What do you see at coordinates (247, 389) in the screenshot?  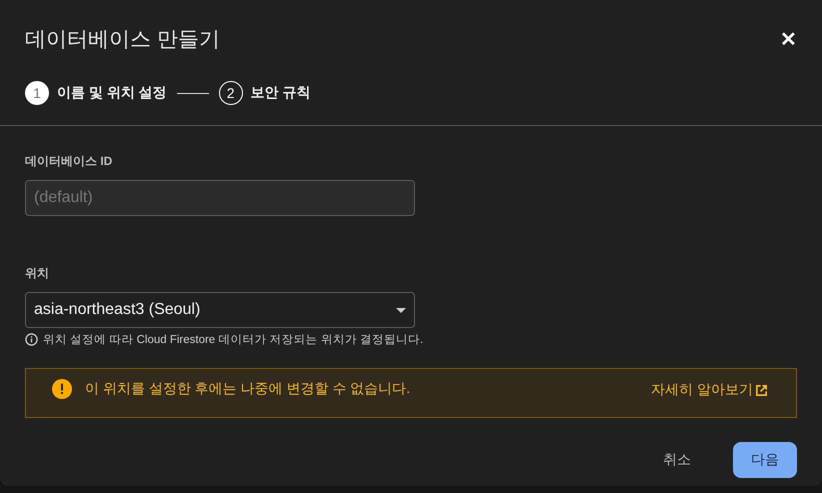 I see `warning-text: 이 위치를 설정한 후에는 나중에 변경할 수 없습니다.` at bounding box center [247, 389].